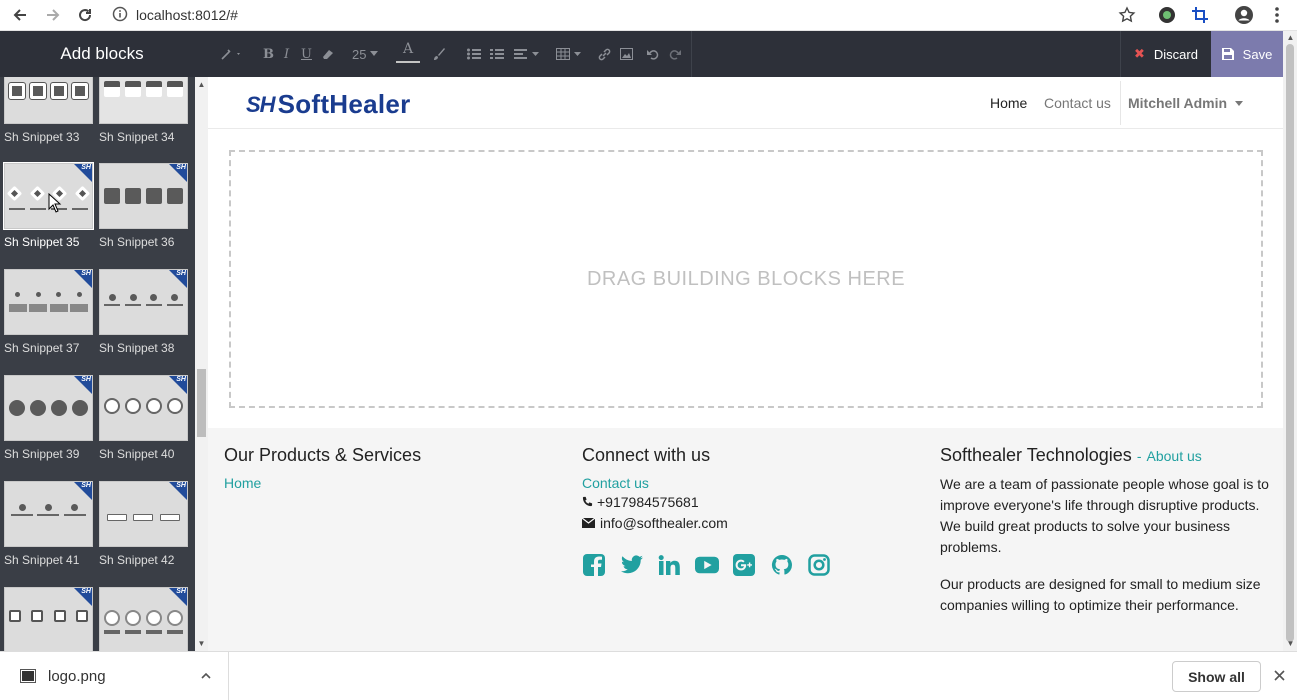  I want to click on snippet-39: SH Sh Snippet 39, so click(50, 418).